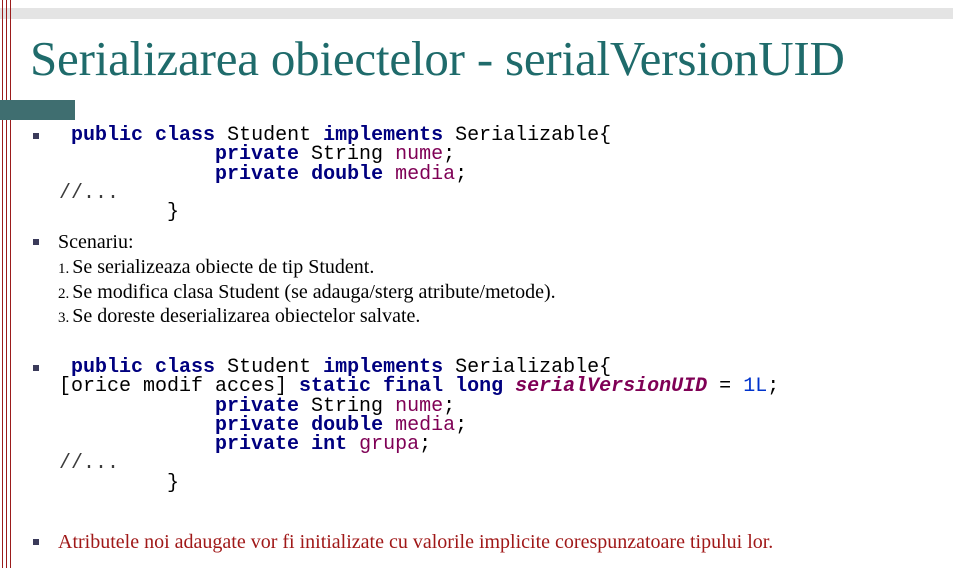 This screenshot has height=568, width=953. I want to click on top-bar, so click(476, 13).